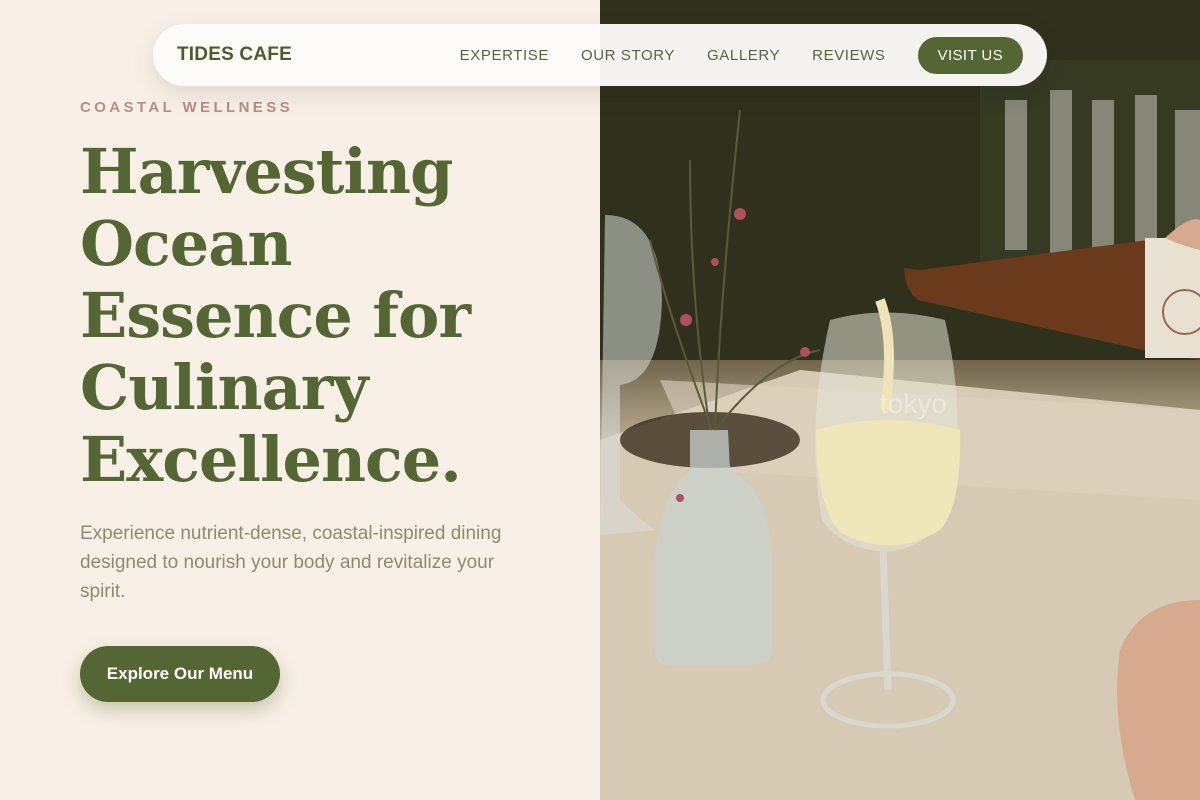 Image resolution: width=1200 pixels, height=800 pixels. I want to click on watermark-text: tokyo, so click(913, 403).